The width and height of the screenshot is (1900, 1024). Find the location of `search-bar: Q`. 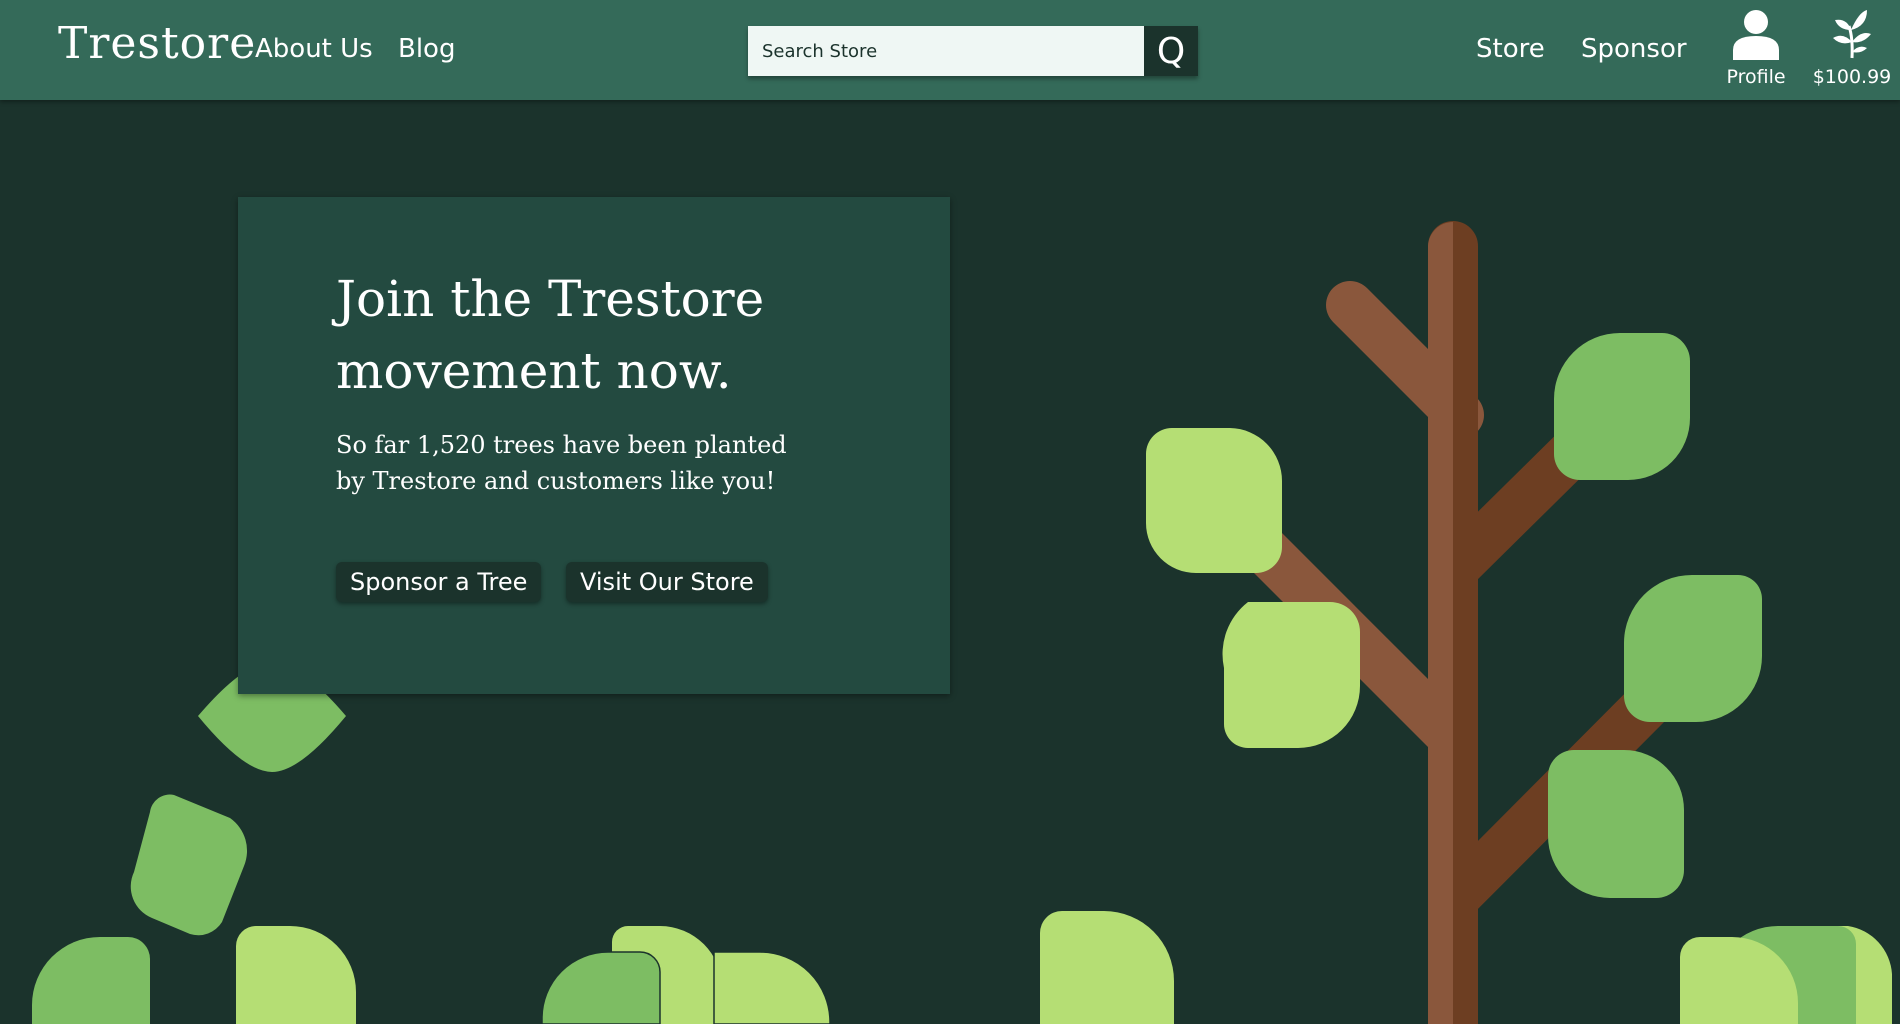

search-bar: Q is located at coordinates (973, 51).